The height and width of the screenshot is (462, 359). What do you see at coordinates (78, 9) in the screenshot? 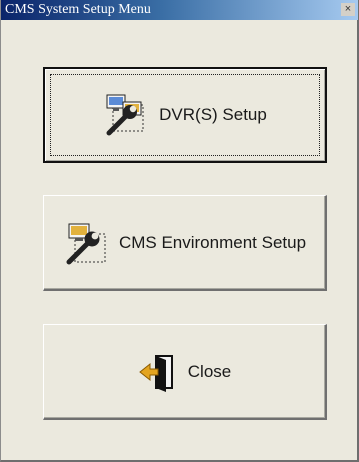
I see `window-title: CMS System Setup Menu` at bounding box center [78, 9].